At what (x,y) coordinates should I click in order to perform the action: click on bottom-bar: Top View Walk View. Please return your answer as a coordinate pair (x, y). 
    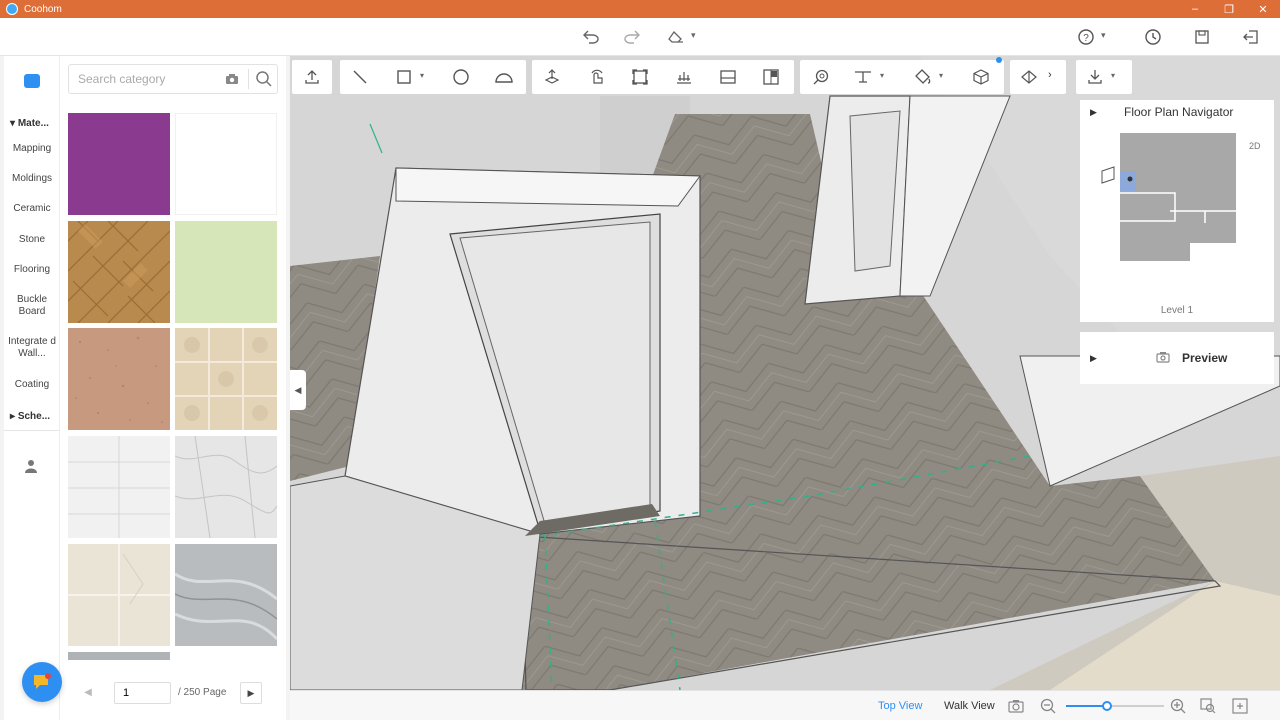
    Looking at the image, I should click on (785, 705).